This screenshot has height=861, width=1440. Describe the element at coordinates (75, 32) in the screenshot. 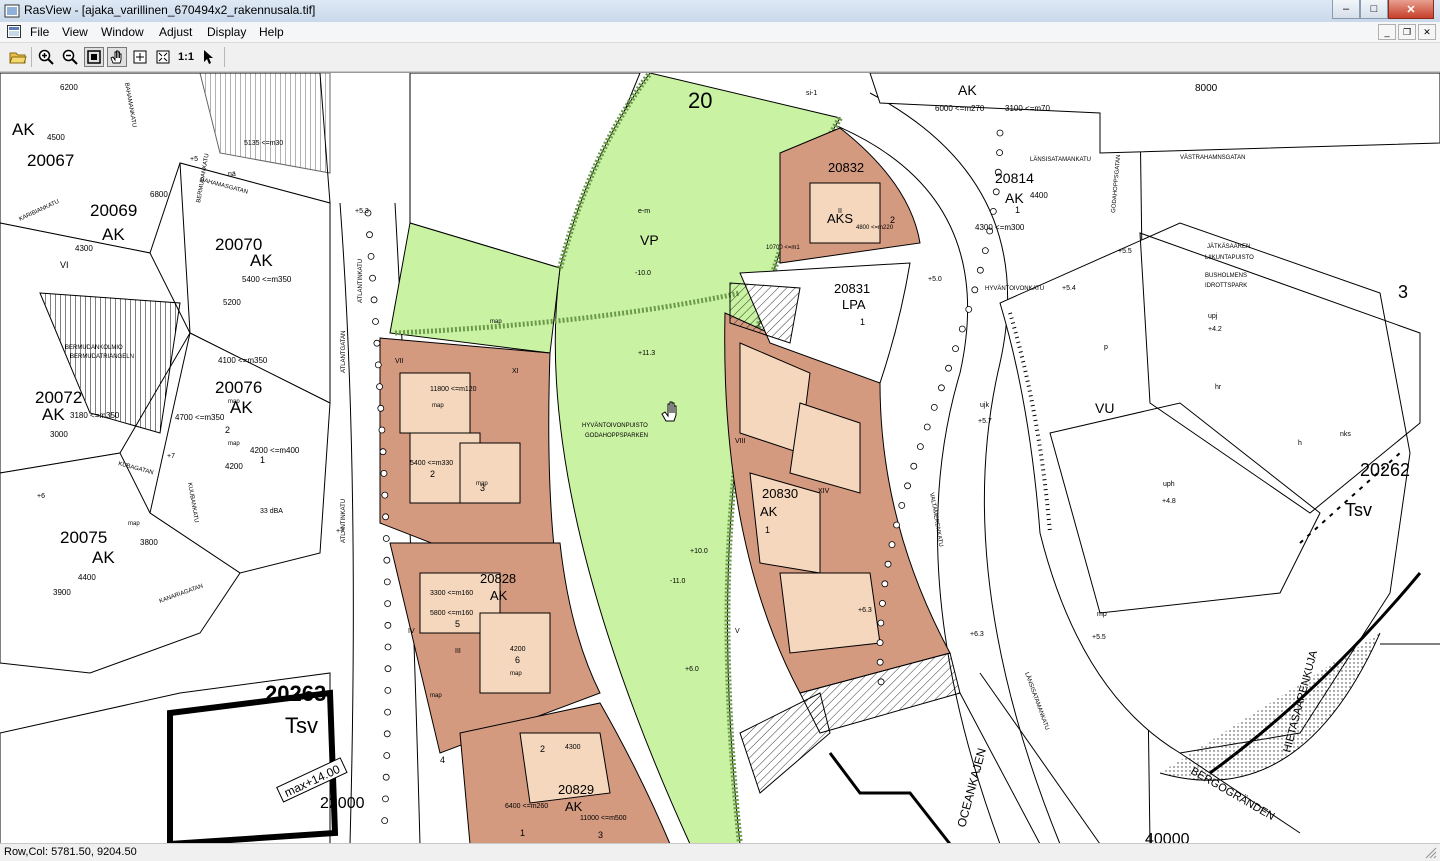

I see `menu-view: View` at that location.